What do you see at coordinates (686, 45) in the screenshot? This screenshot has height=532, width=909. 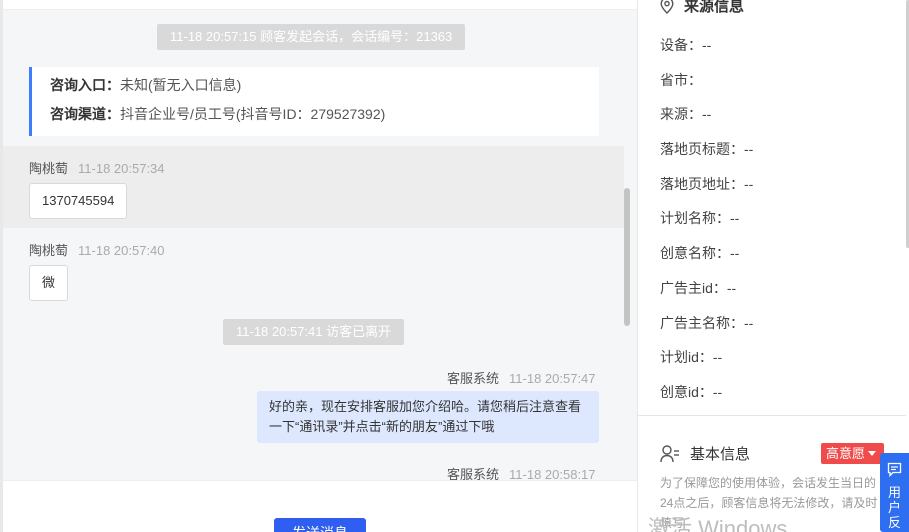 I see `field-device: 设备：--` at bounding box center [686, 45].